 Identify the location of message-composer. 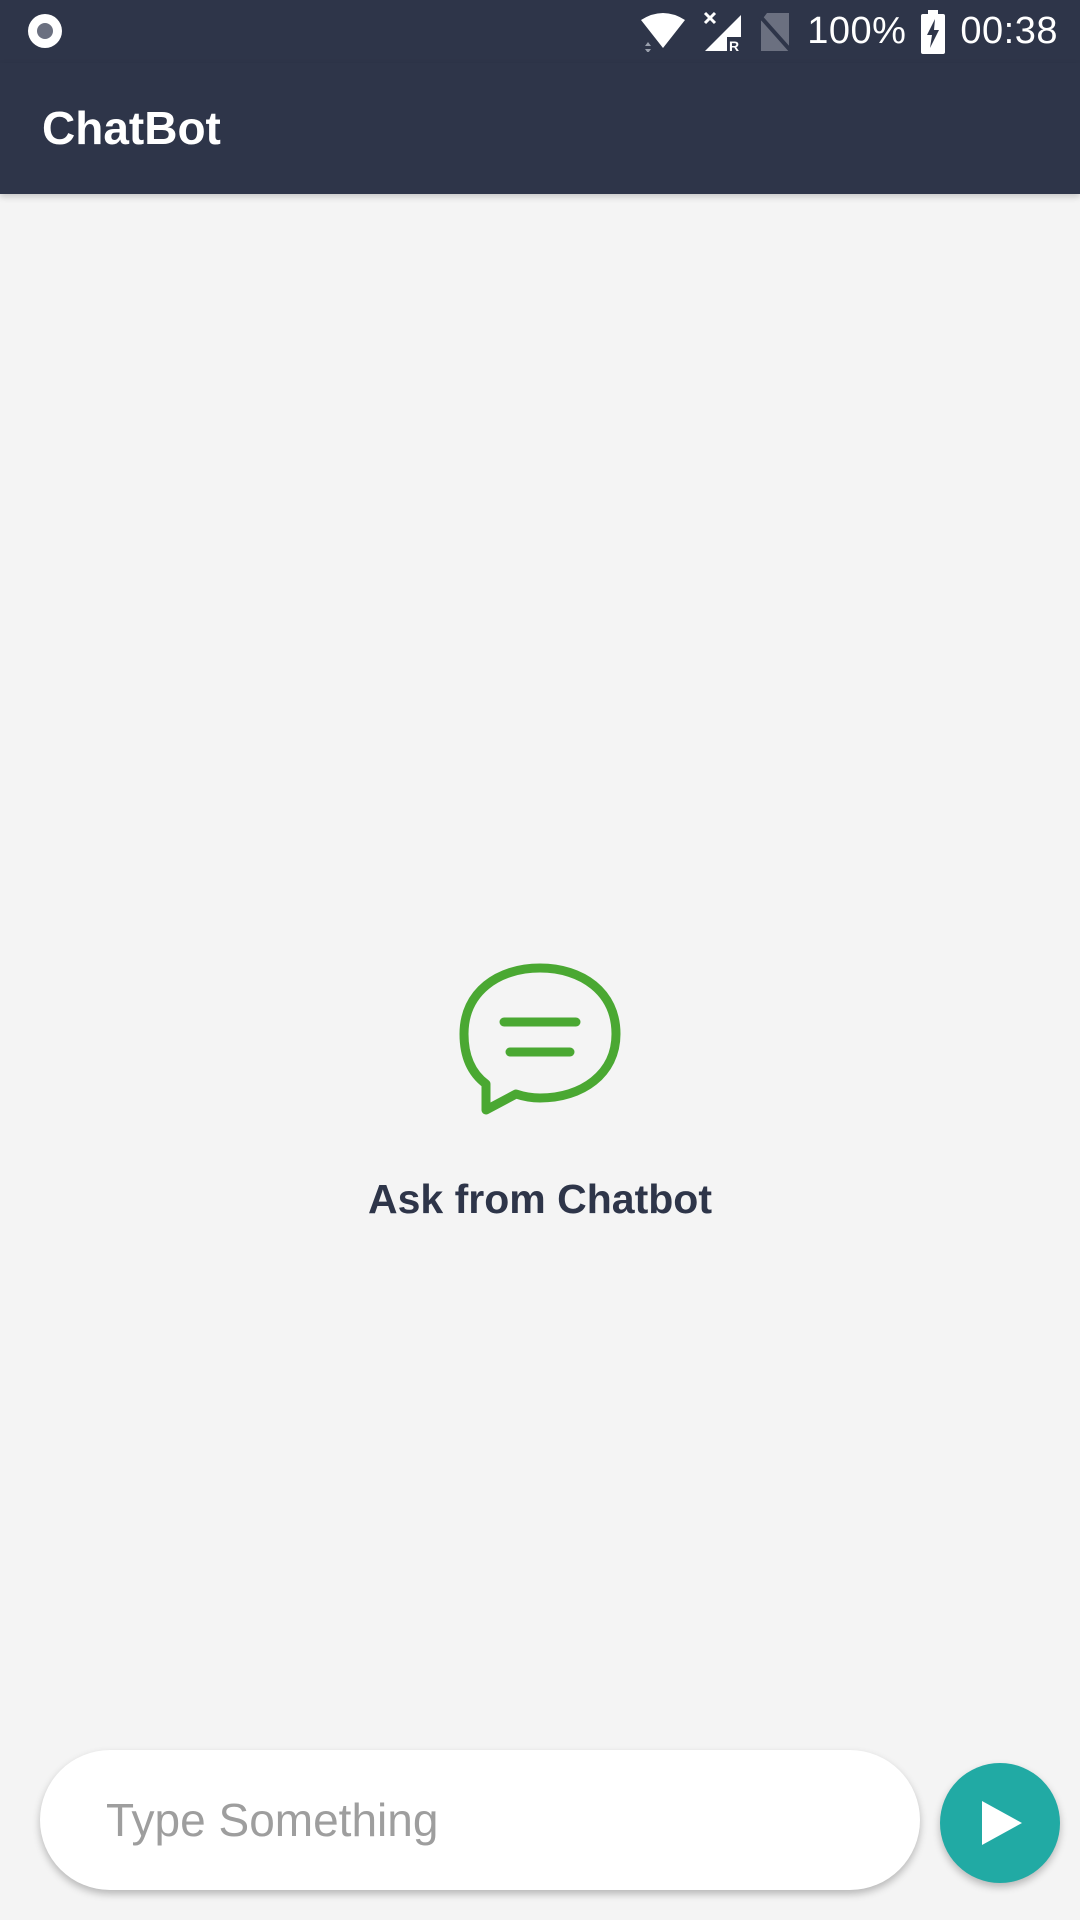
(480, 1820).